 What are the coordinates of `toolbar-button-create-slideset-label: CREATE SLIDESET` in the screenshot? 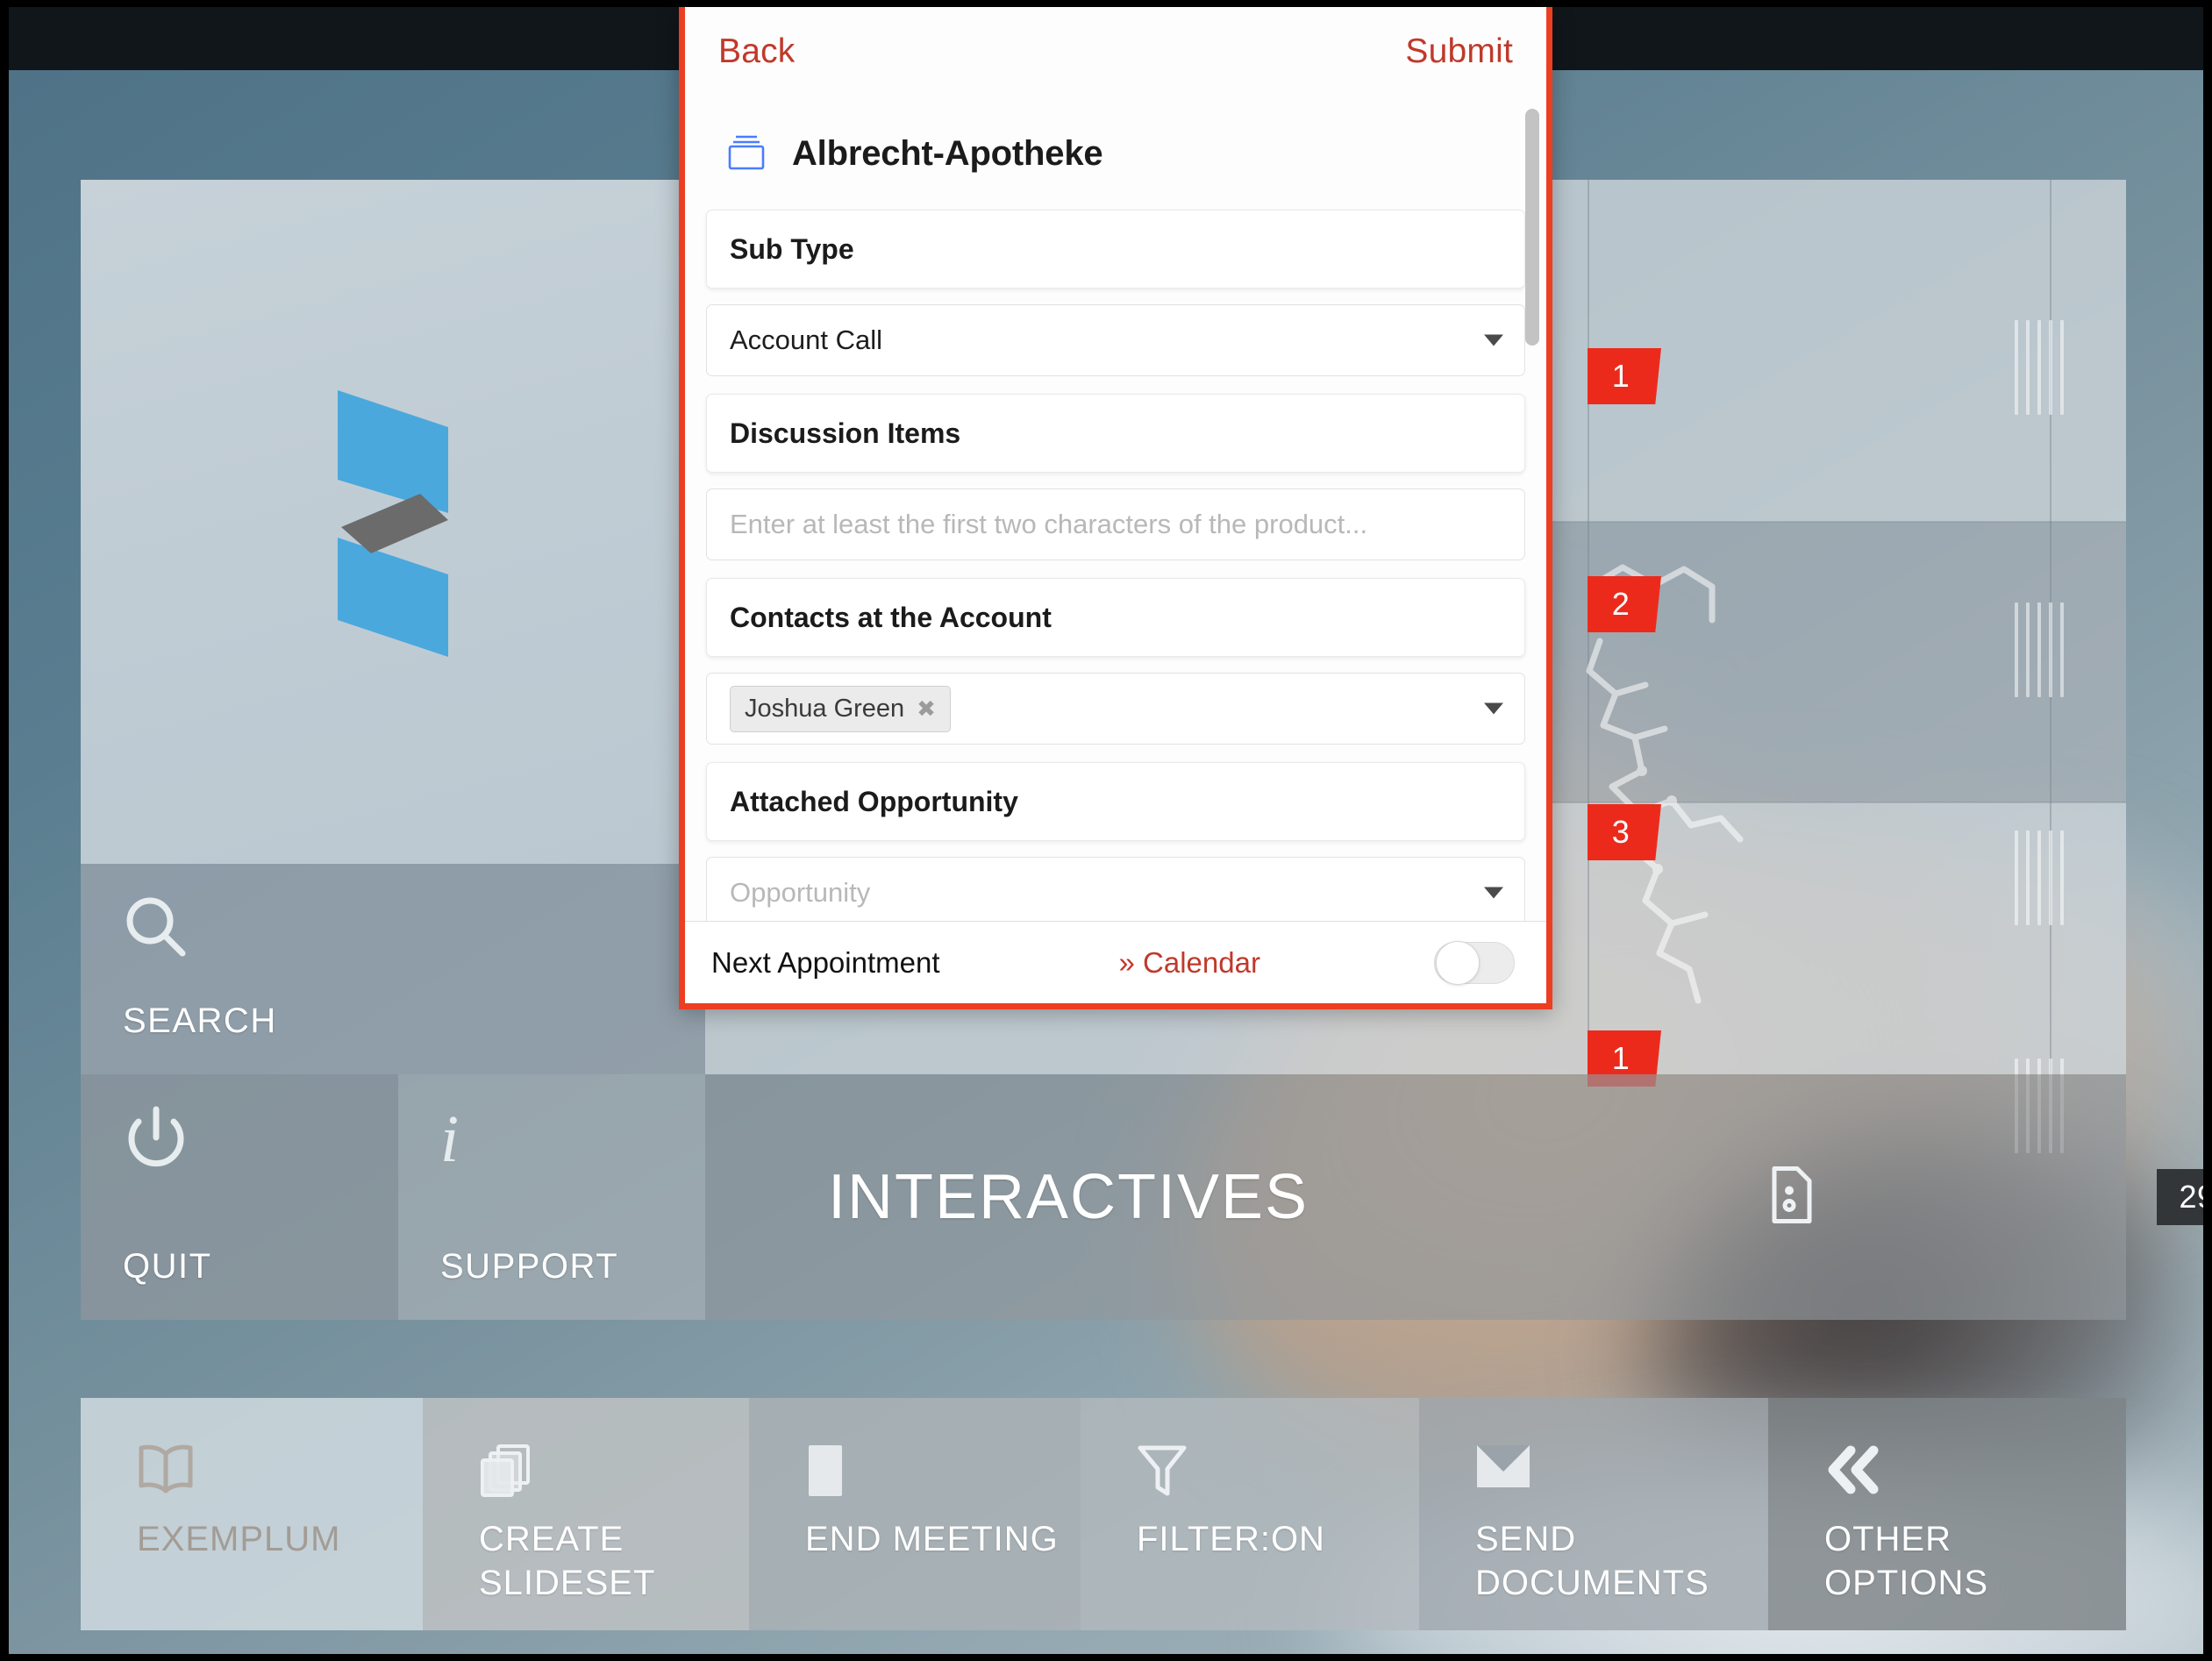 It's located at (567, 1561).